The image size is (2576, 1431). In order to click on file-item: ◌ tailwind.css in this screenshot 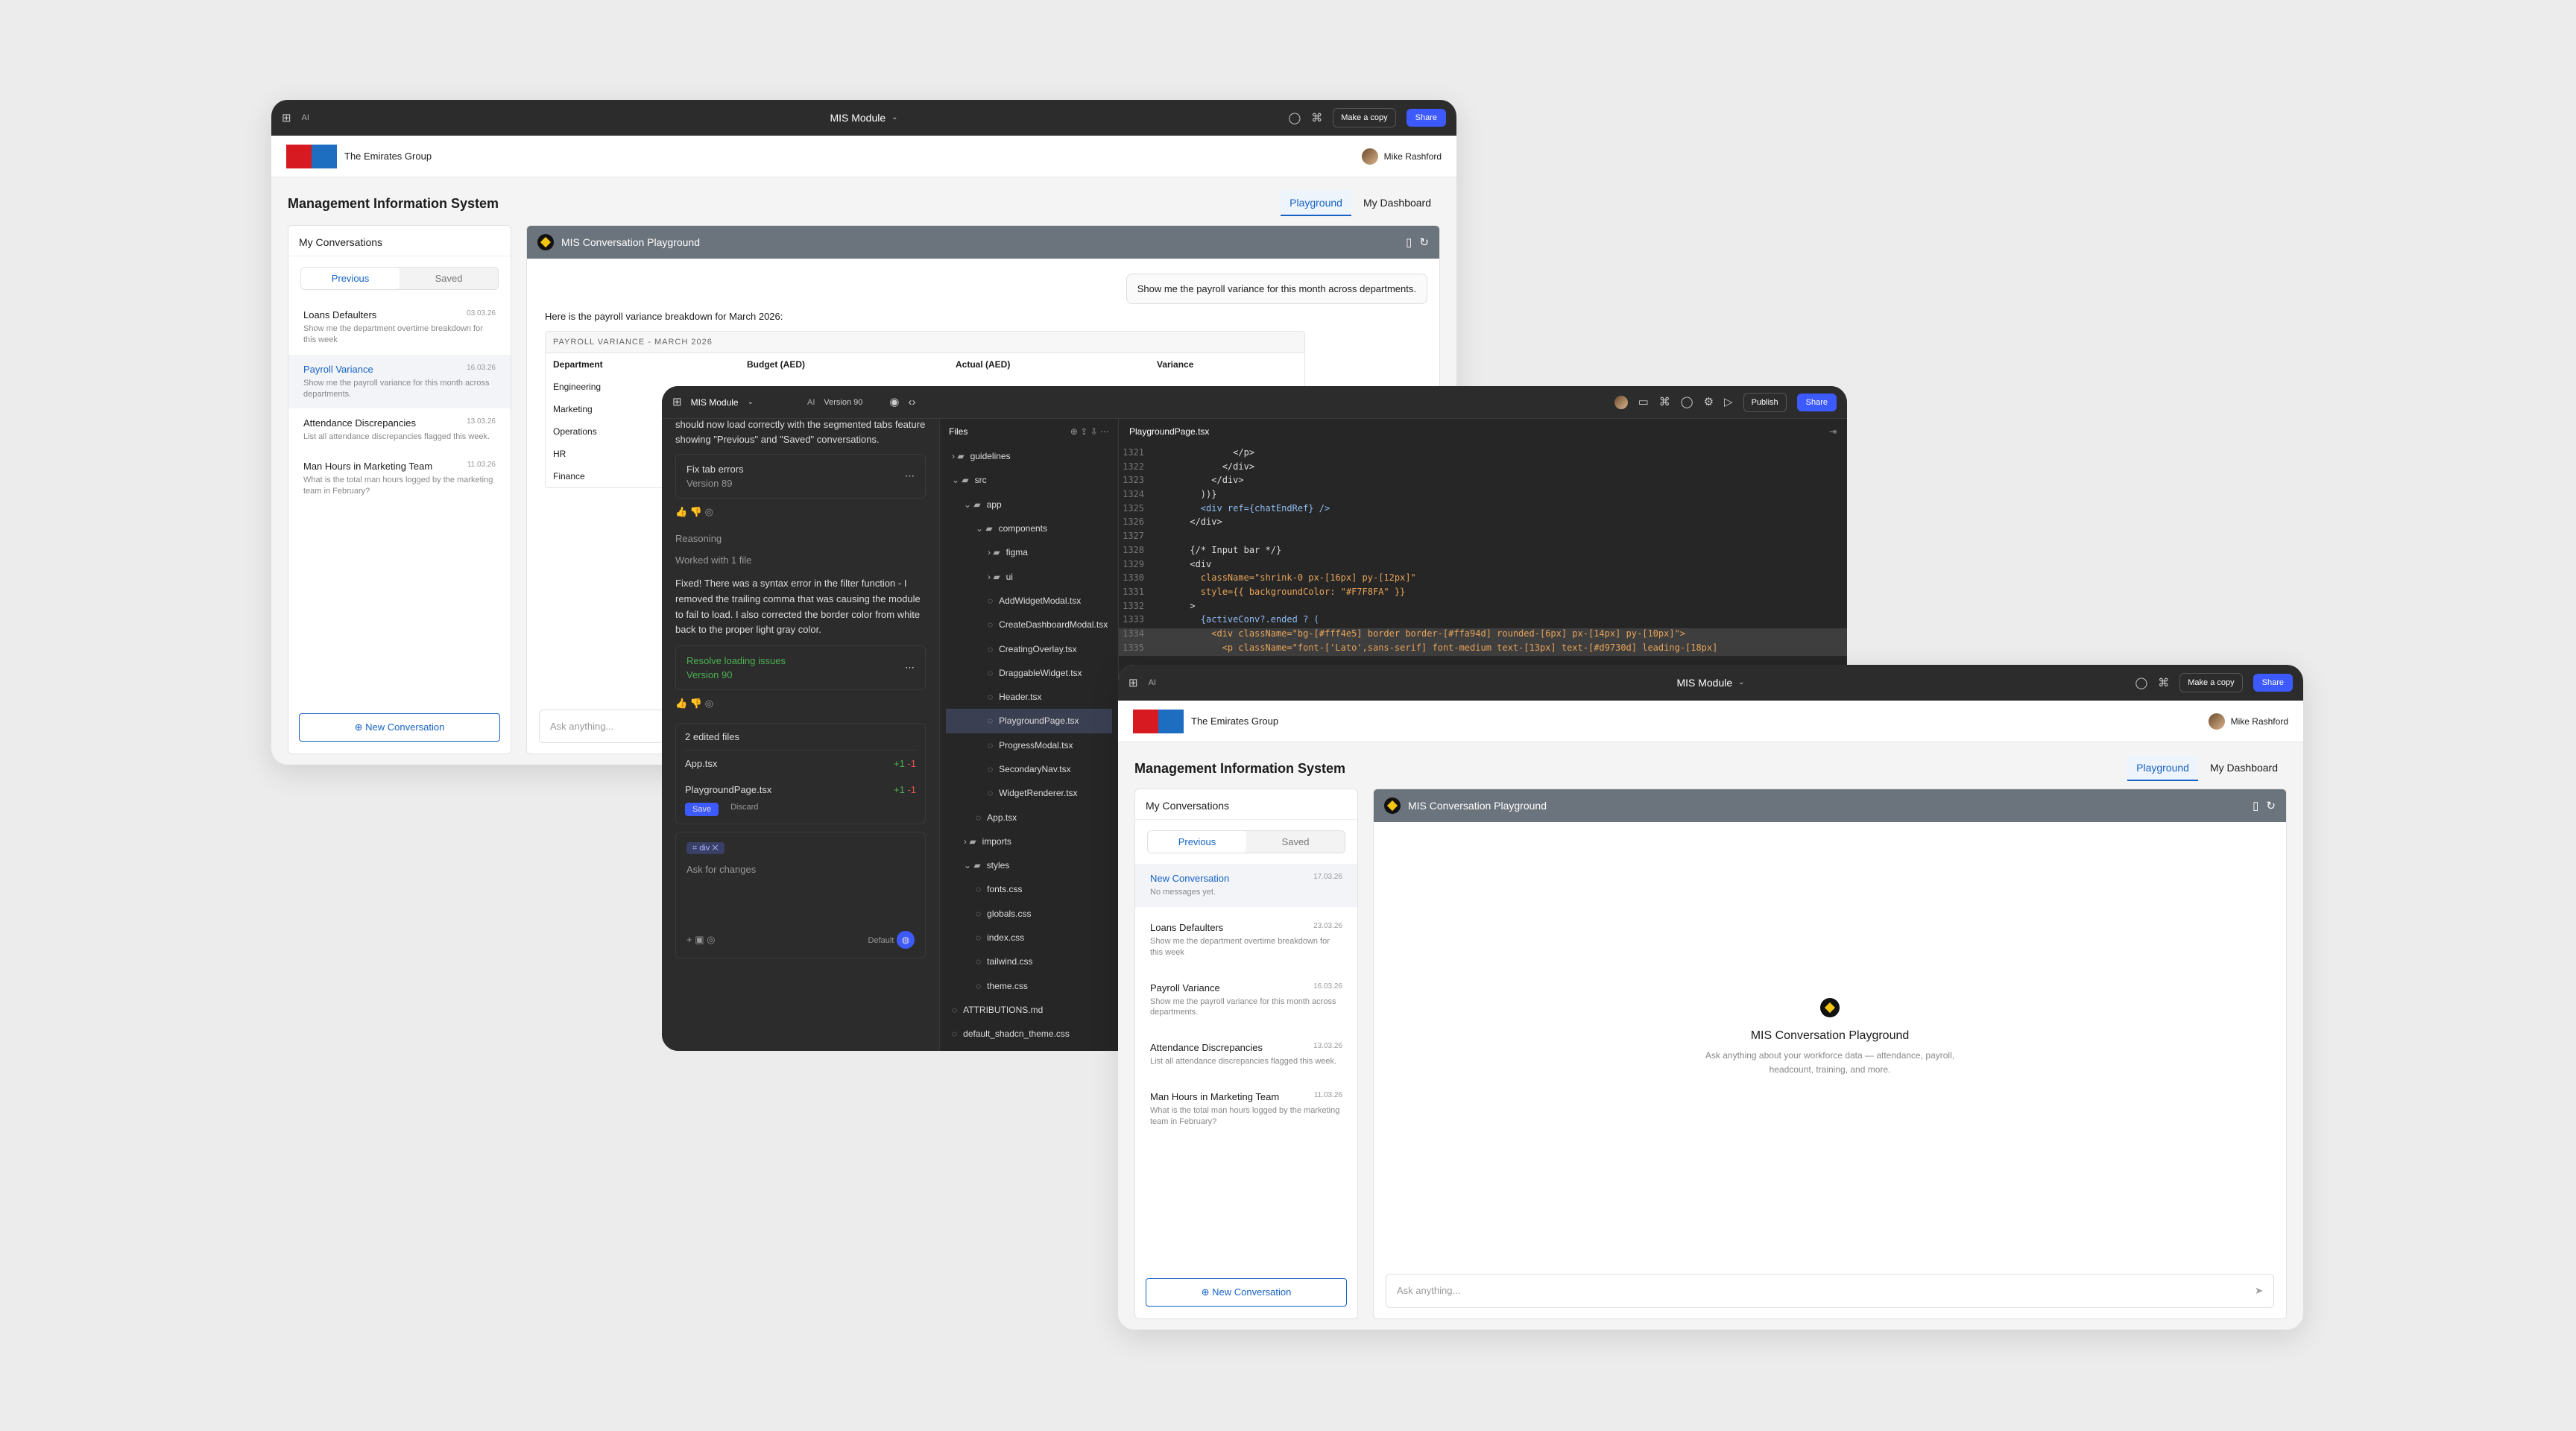, I will do `click(1029, 962)`.